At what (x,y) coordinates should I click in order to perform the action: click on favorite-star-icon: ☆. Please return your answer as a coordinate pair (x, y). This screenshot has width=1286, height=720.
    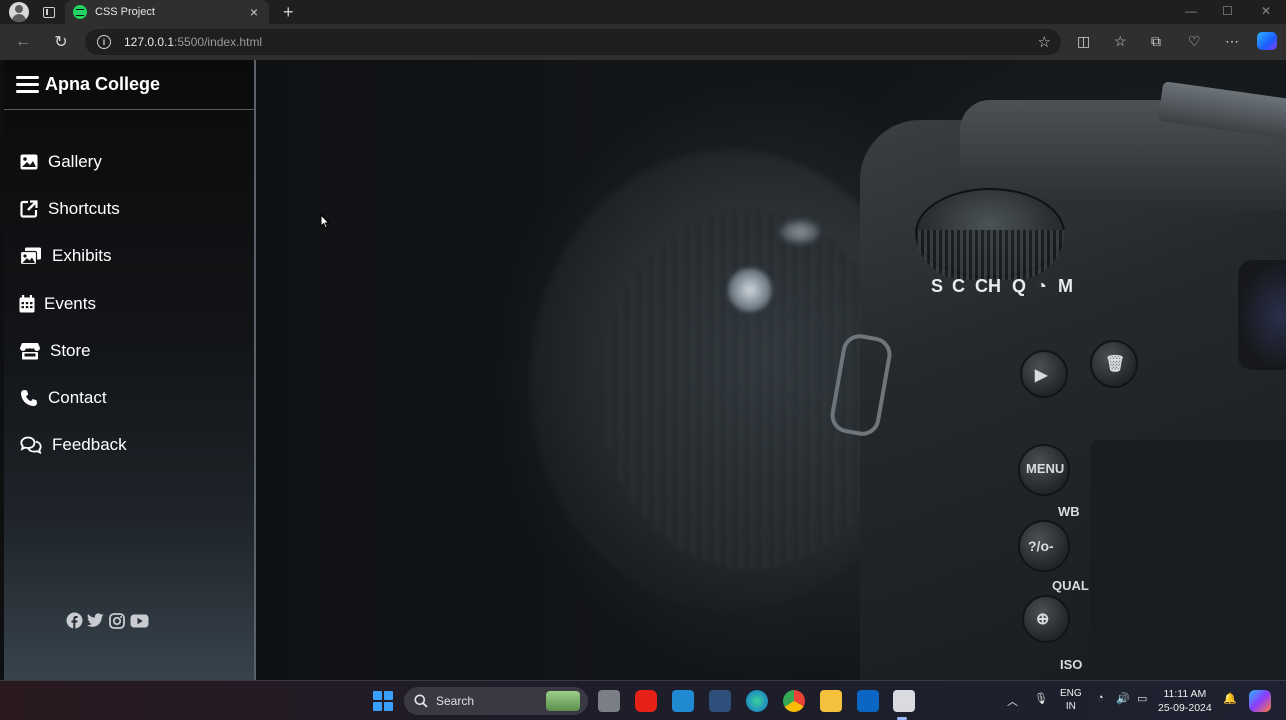
    Looking at the image, I should click on (1044, 42).